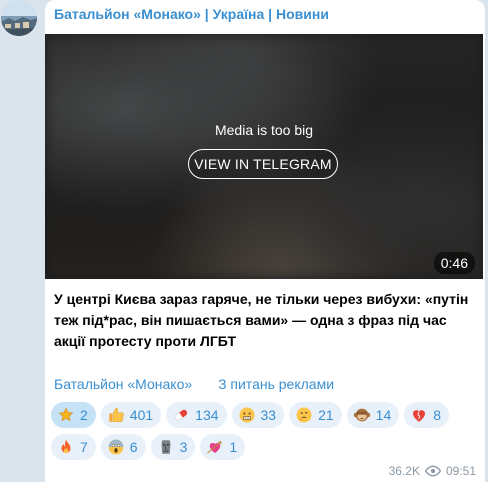 The height and width of the screenshot is (482, 488). Describe the element at coordinates (247, 415) in the screenshot. I see `grimace-face-icon` at that location.